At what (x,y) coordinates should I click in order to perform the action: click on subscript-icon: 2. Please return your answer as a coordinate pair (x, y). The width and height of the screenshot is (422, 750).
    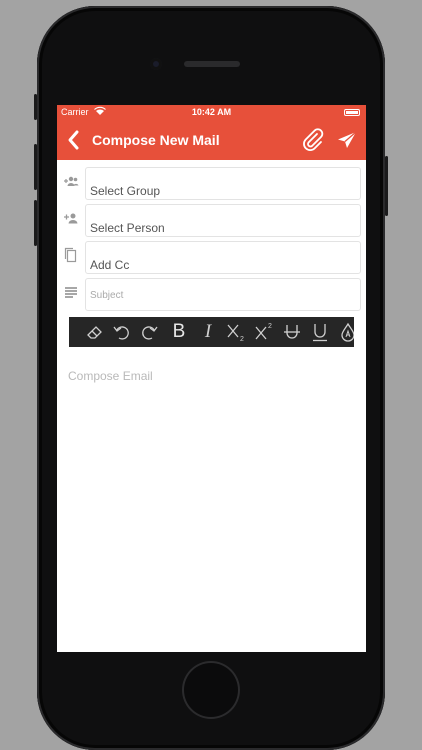
    Looking at the image, I should click on (235, 333).